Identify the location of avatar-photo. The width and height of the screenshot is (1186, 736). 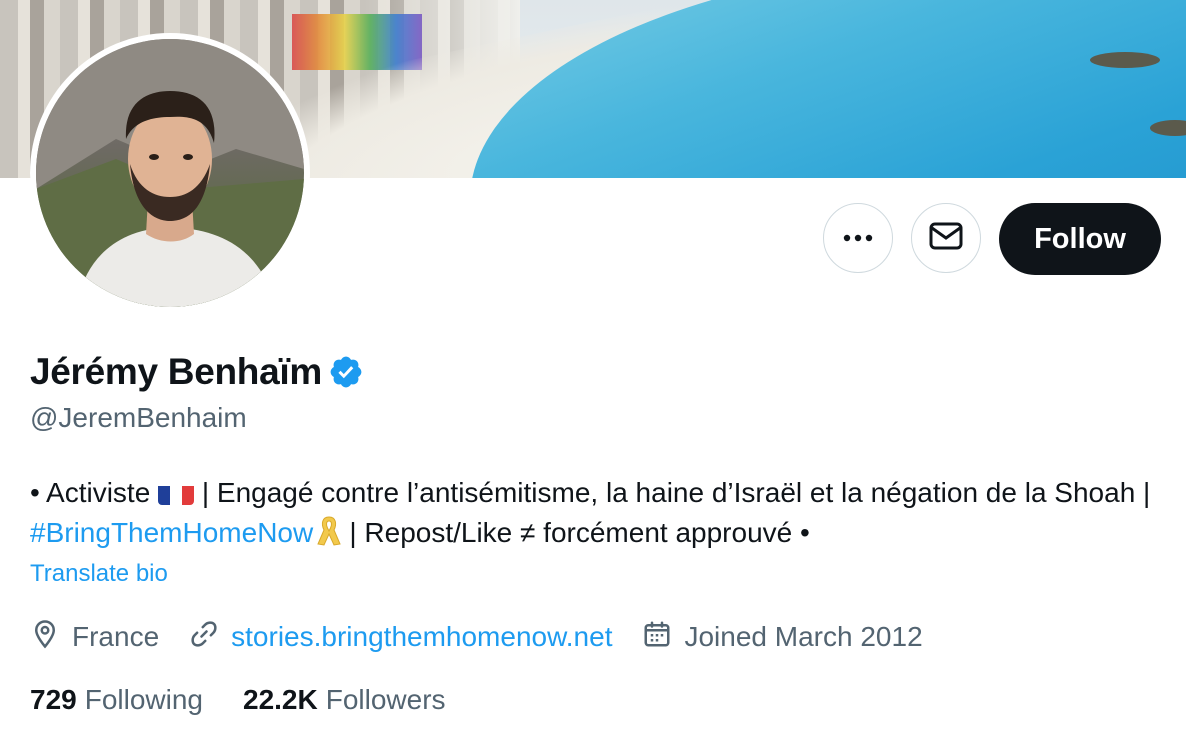
(170, 173).